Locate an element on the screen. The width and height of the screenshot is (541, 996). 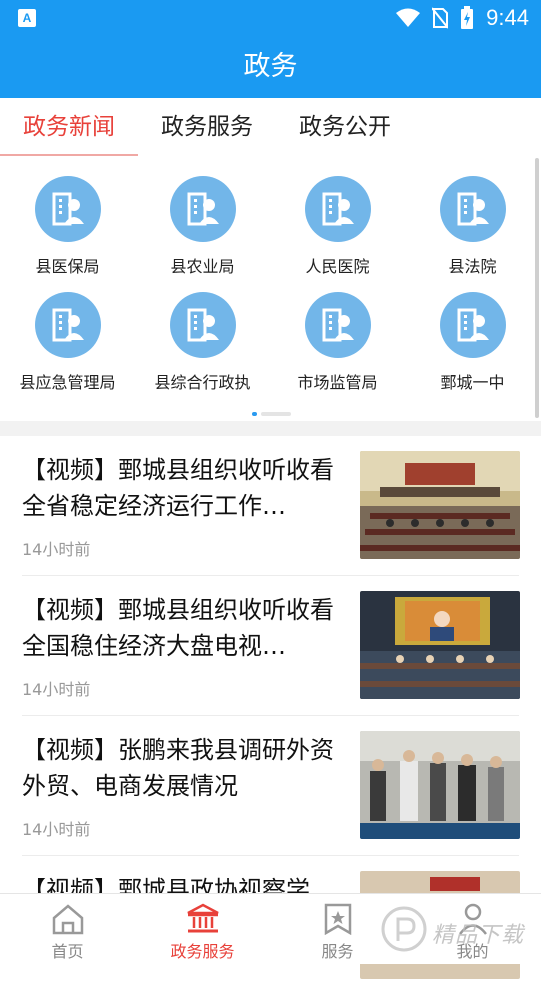
dept-item: 县农业局 is located at coordinates (202, 226).